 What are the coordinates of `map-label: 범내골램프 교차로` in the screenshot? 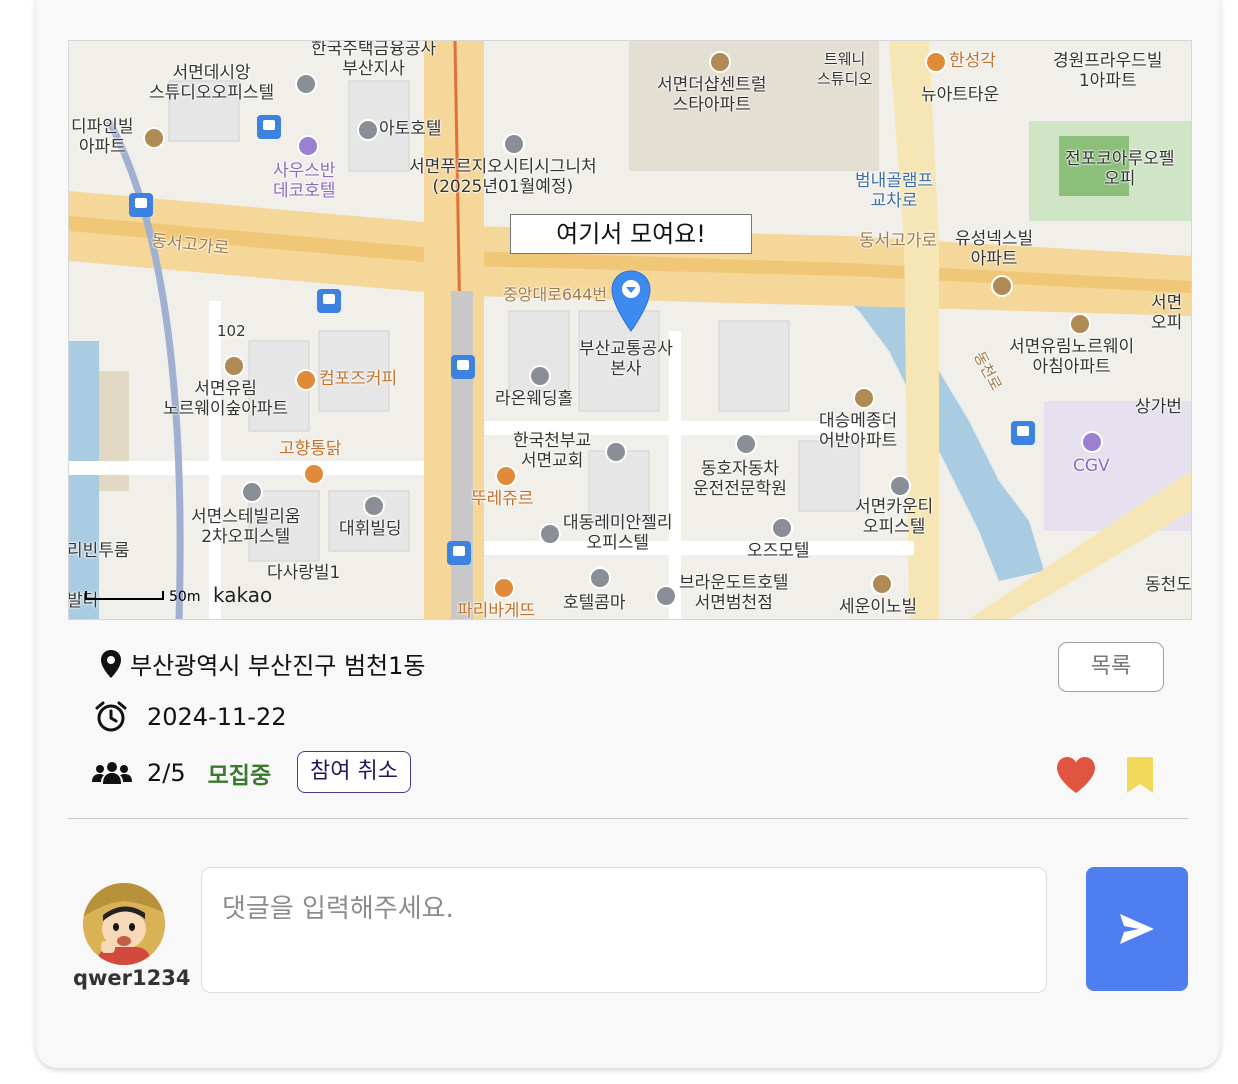 It's located at (894, 191).